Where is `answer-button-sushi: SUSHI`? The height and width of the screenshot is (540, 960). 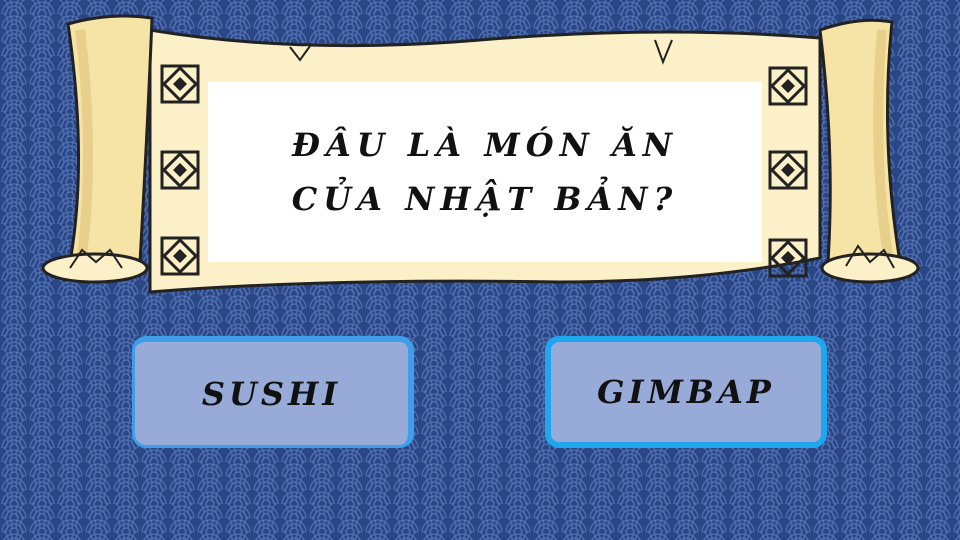 answer-button-sushi: SUSHI is located at coordinates (273, 392).